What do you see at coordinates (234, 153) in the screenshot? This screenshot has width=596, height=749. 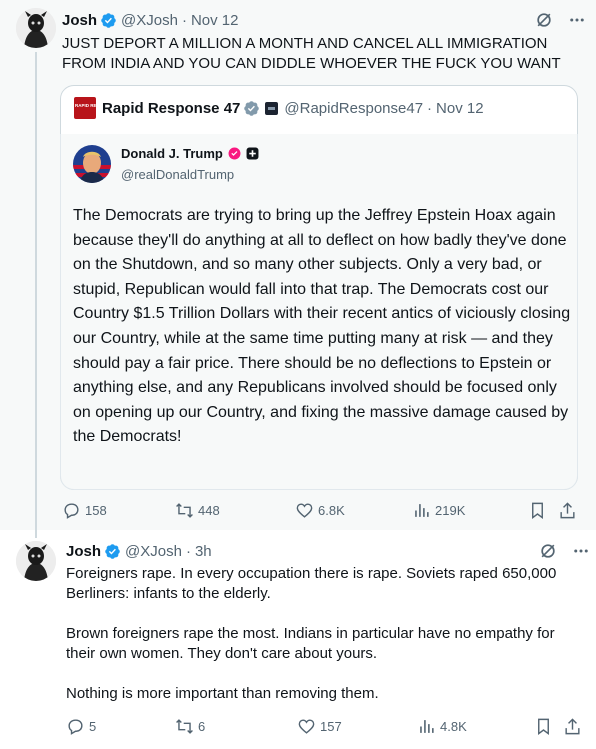 I see `pink-verified-badge-icon` at bounding box center [234, 153].